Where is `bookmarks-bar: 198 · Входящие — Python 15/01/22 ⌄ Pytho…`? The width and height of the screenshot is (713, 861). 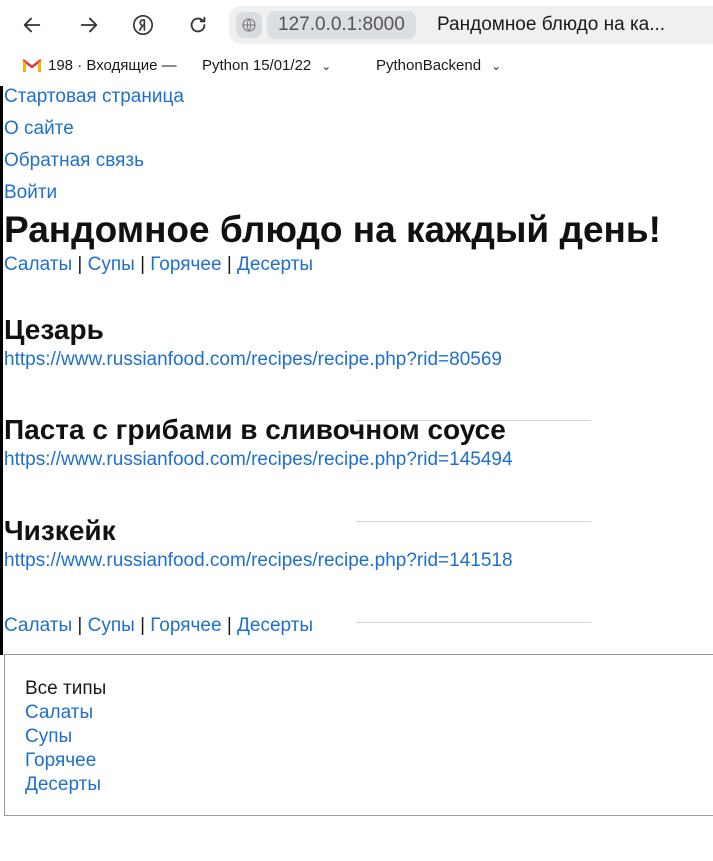
bookmarks-bar: 198 · Входящие — Python 15/01/22 ⌄ Pytho… is located at coordinates (356, 67).